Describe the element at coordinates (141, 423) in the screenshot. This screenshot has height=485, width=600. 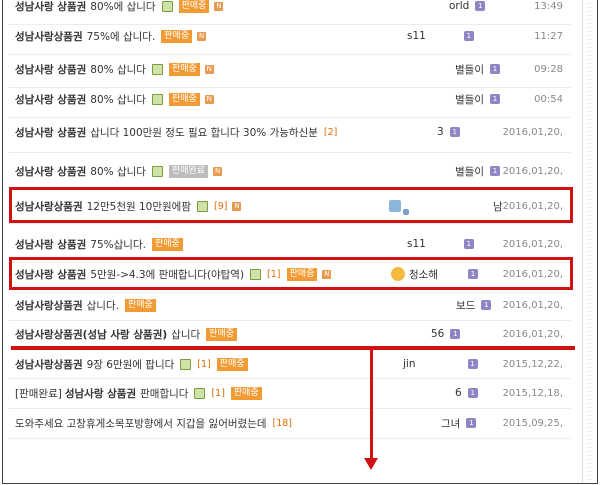
I see `post-title-text: 도와주세요 고창휴게소목포방향에서 지갑을 잃어버렸는데` at that location.